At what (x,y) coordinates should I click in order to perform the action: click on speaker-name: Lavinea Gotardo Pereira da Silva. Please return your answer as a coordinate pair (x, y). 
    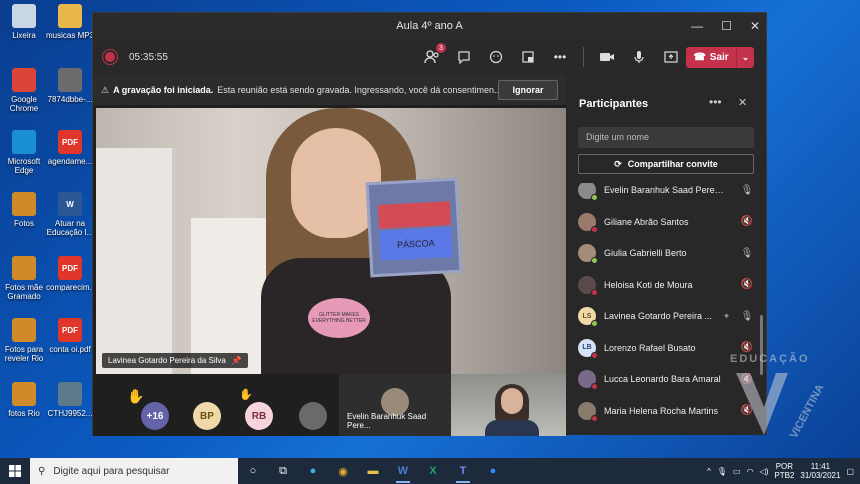
    Looking at the image, I should click on (167, 360).